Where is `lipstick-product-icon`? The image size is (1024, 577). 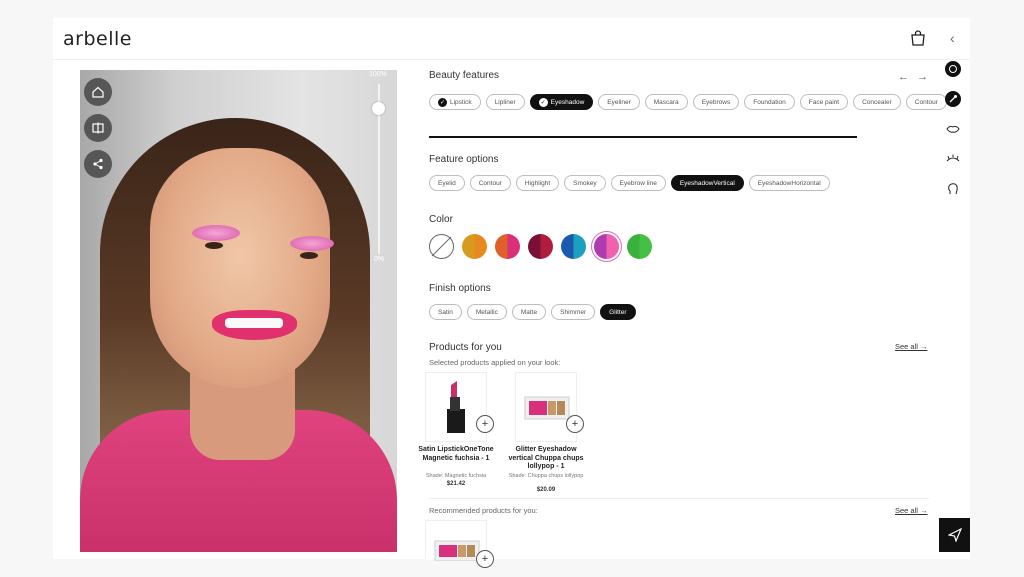
lipstick-product-icon is located at coordinates (456, 407).